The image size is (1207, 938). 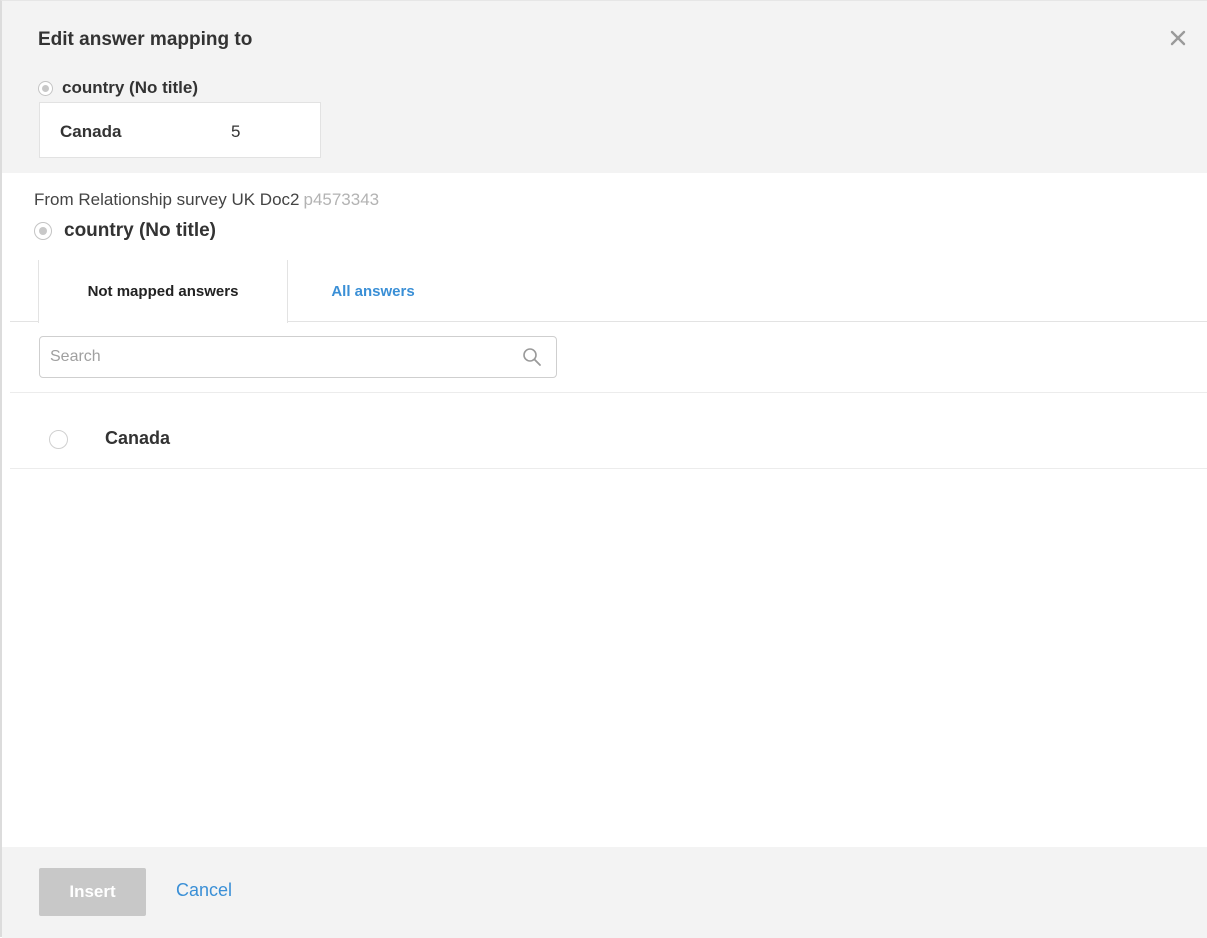 I want to click on list-item: Canada, so click(x=608, y=431).